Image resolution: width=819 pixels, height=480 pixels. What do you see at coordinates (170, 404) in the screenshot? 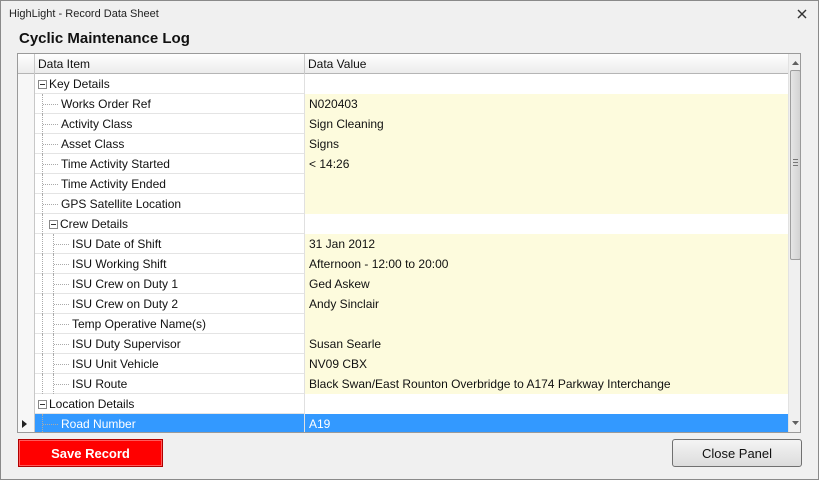
I see `data-item-cell: Location Details` at bounding box center [170, 404].